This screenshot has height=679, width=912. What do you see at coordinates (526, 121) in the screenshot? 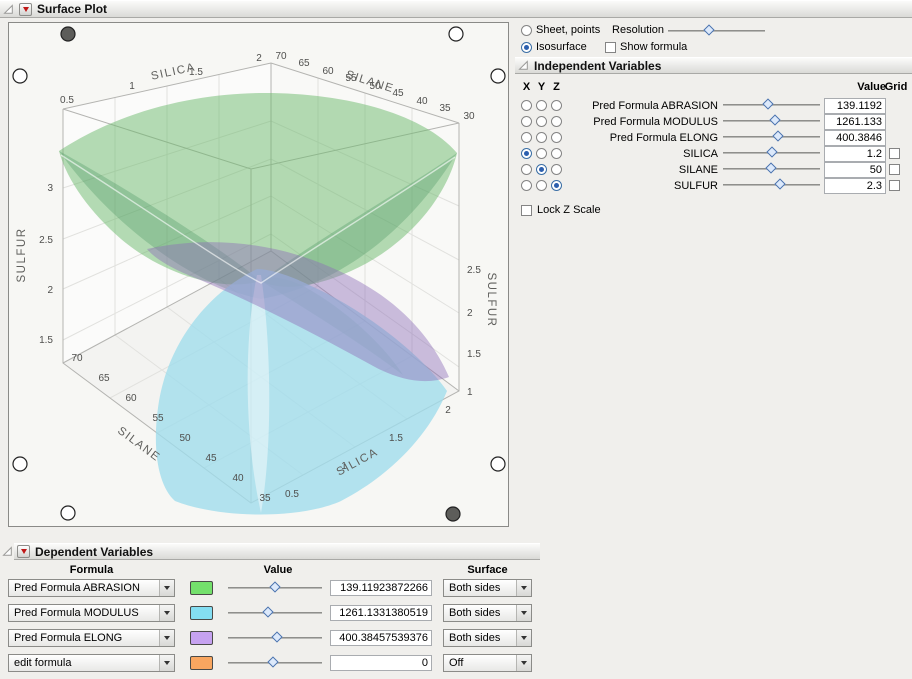
I see `modulus-x-radio` at bounding box center [526, 121].